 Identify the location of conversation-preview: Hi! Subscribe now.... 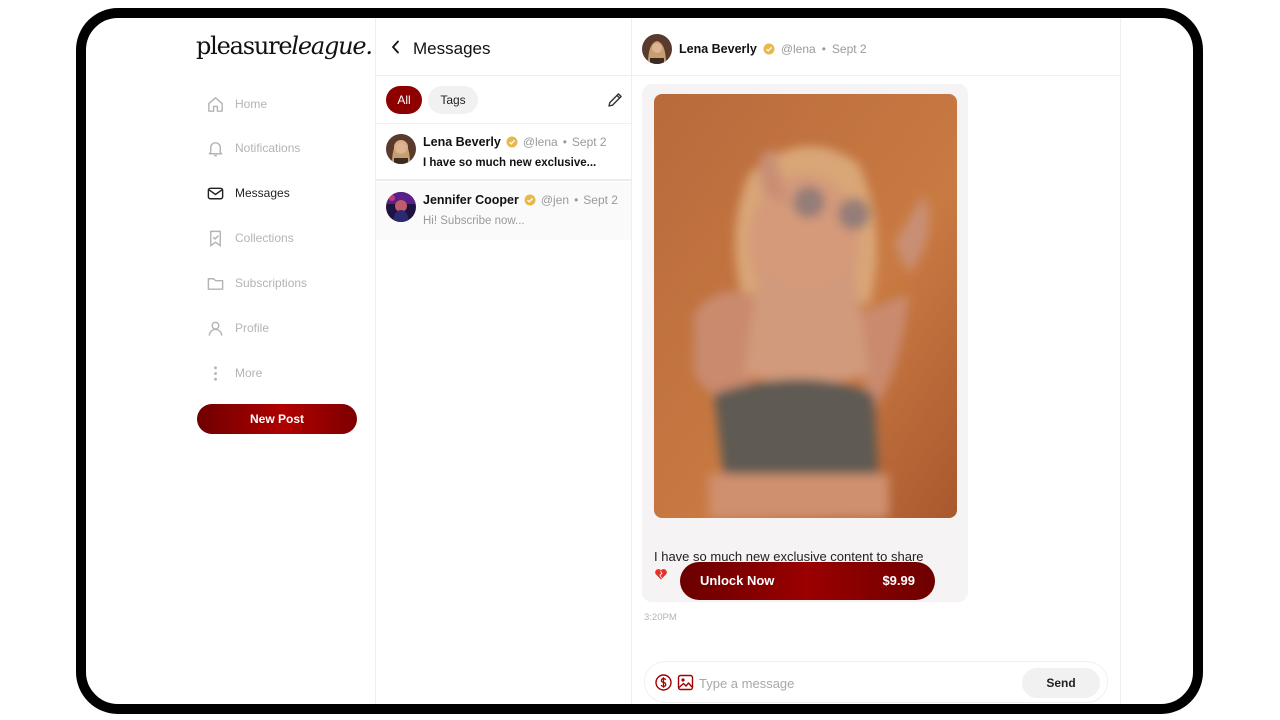
(474, 221).